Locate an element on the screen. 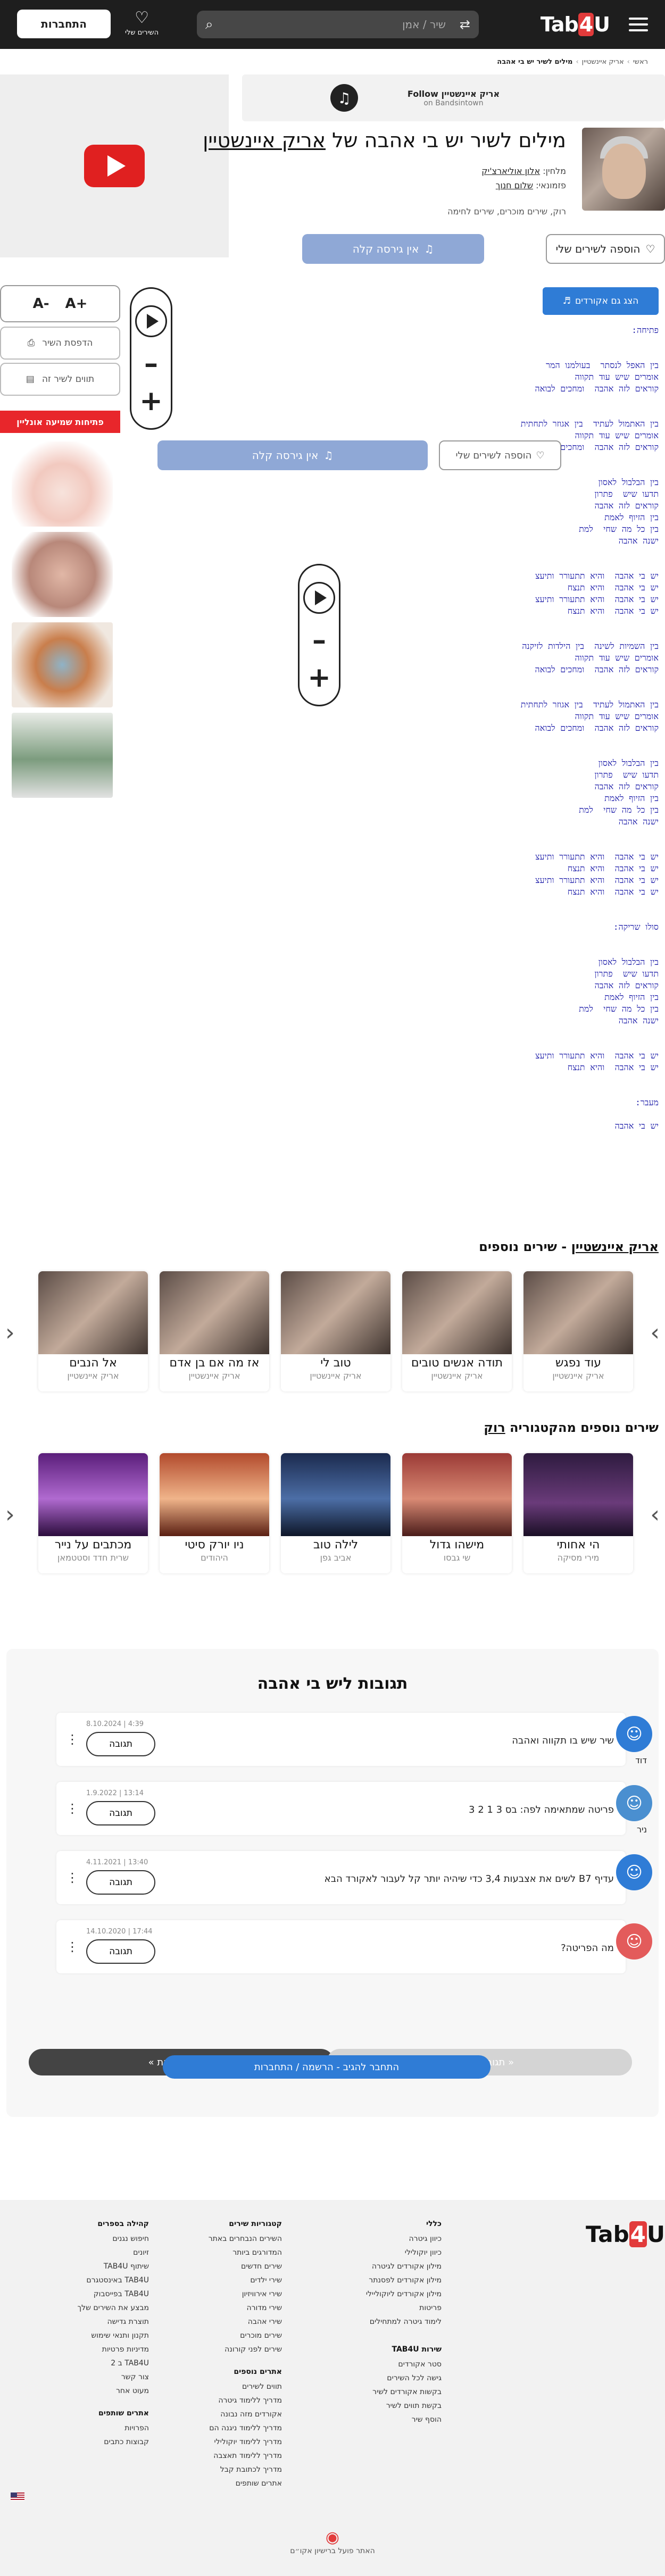 Image resolution: width=665 pixels, height=2576 pixels. song-card: טוב לי אריק איינשטיין is located at coordinates (336, 1331).